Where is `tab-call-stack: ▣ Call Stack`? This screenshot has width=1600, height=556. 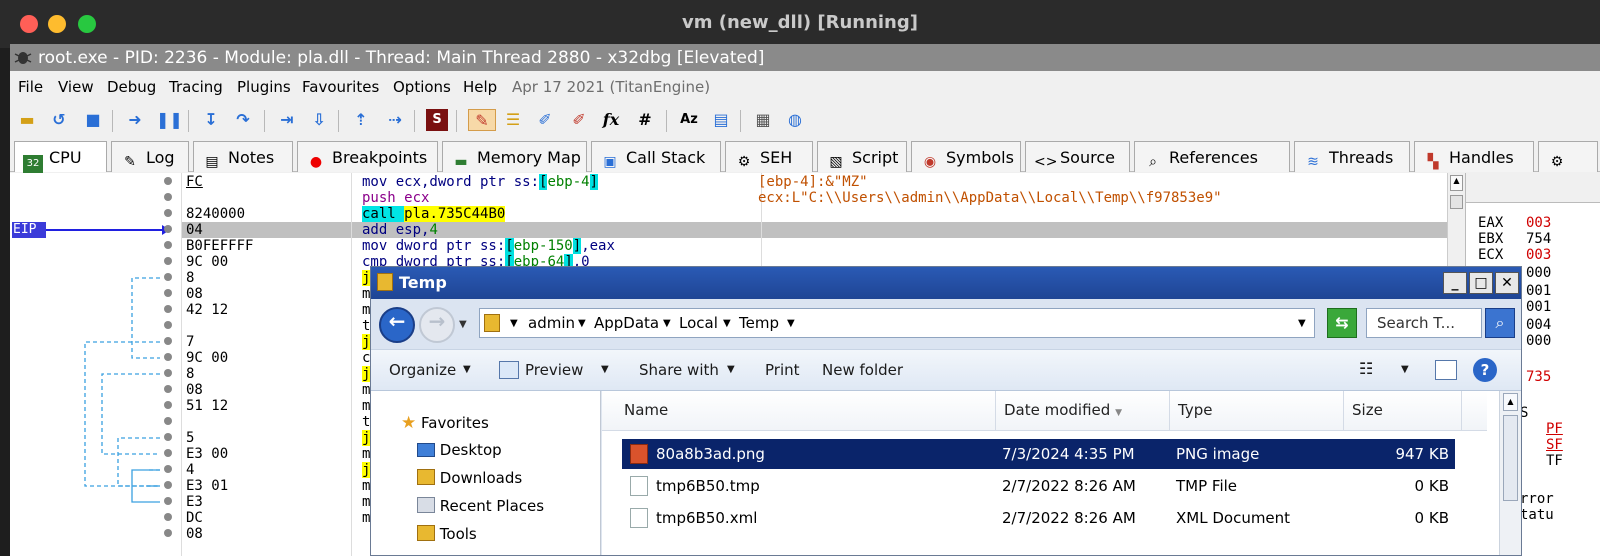
tab-call-stack: ▣ Call Stack is located at coordinates (656, 156).